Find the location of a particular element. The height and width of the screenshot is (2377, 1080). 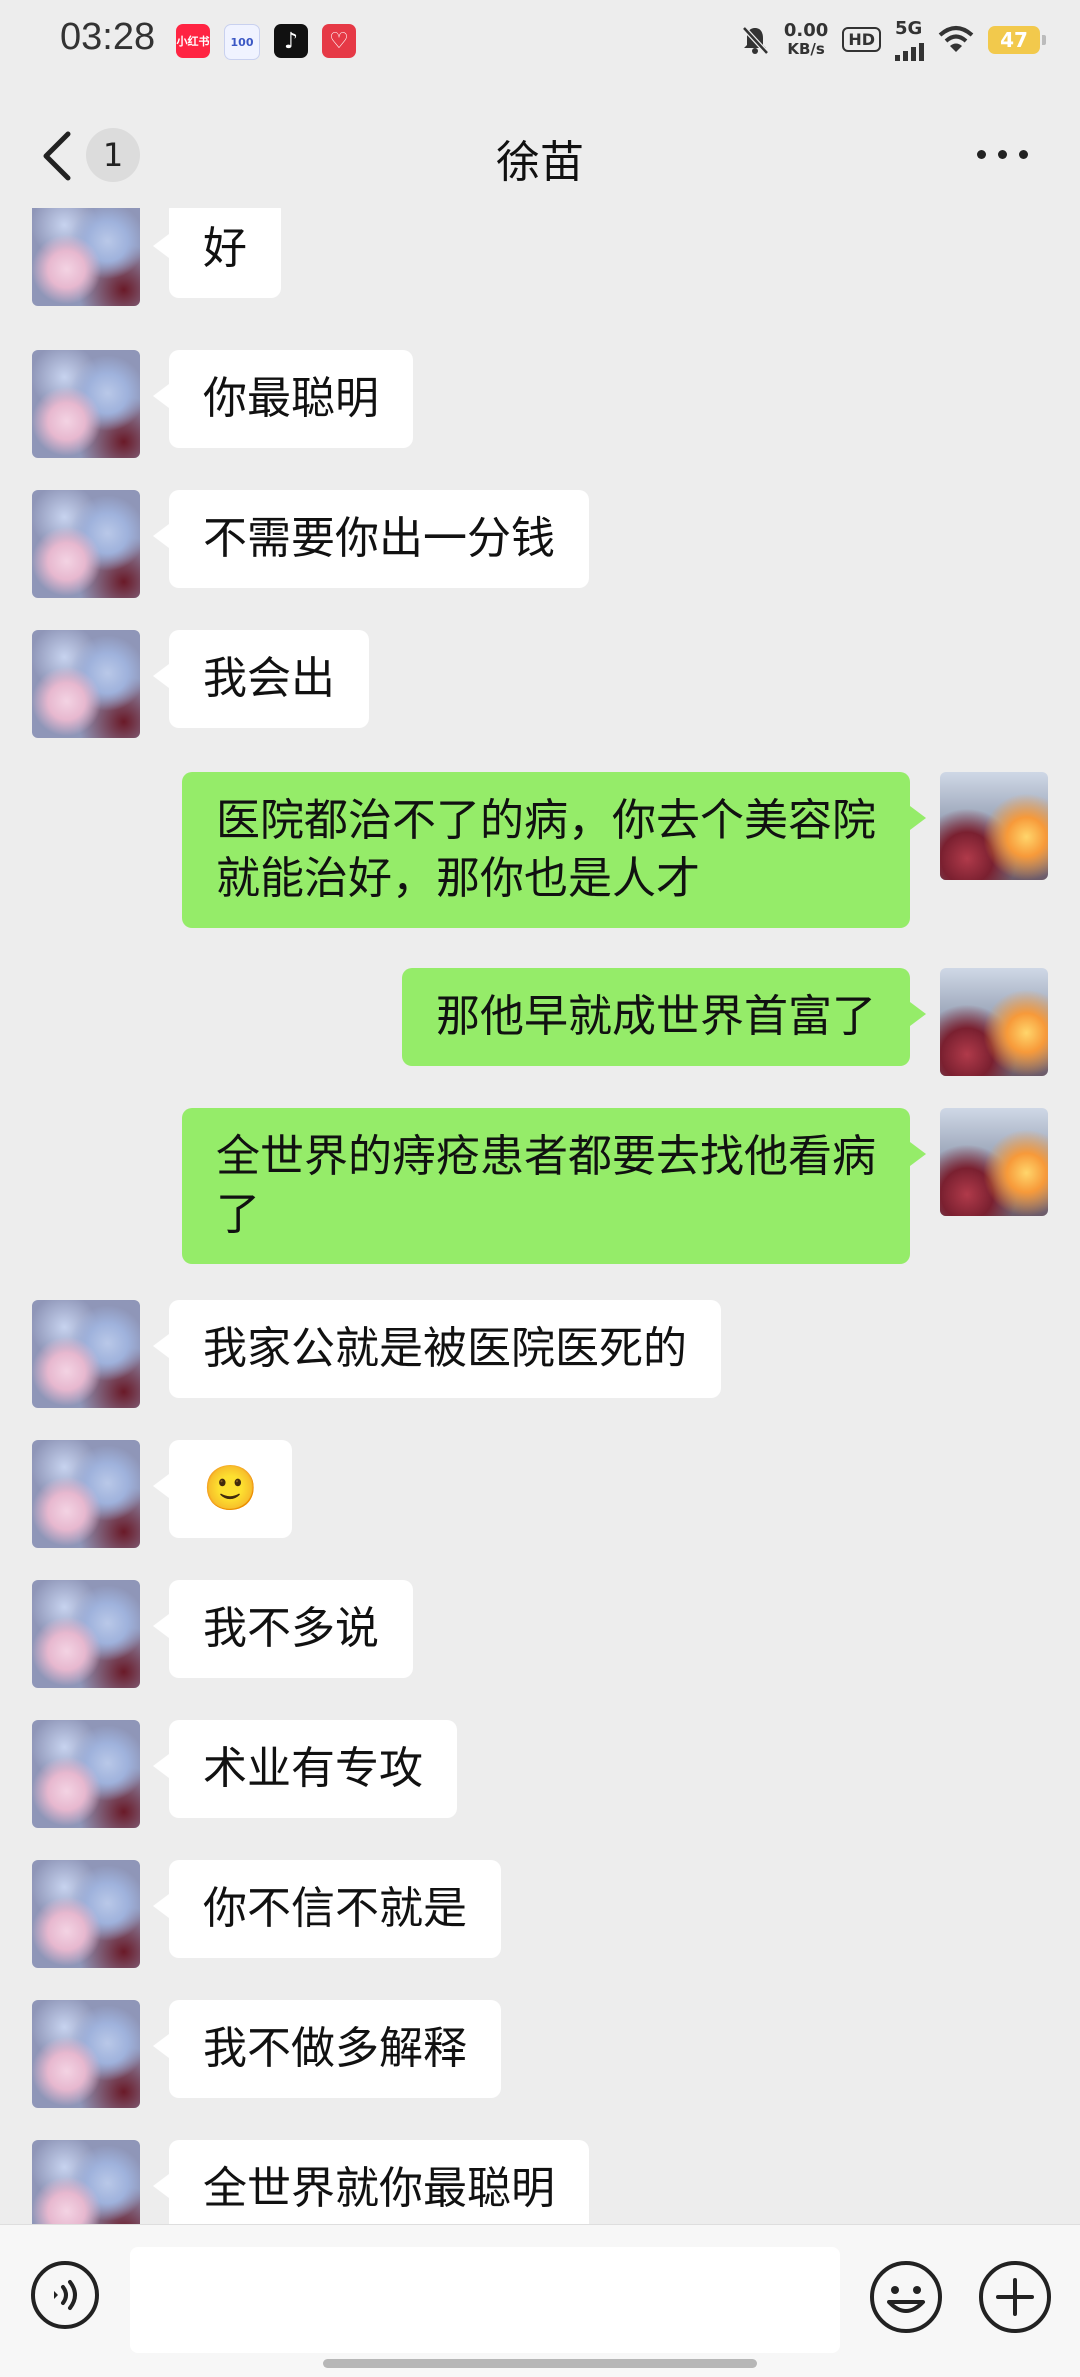

plus-icon is located at coordinates (1015, 2297).